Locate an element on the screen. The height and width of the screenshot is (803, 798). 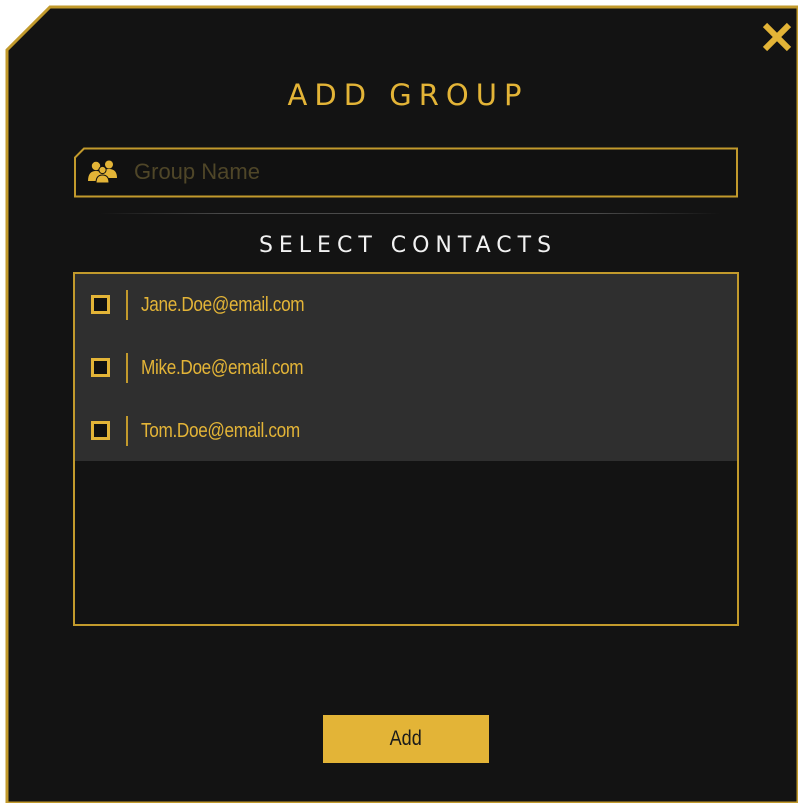
close-button is located at coordinates (777, 37).